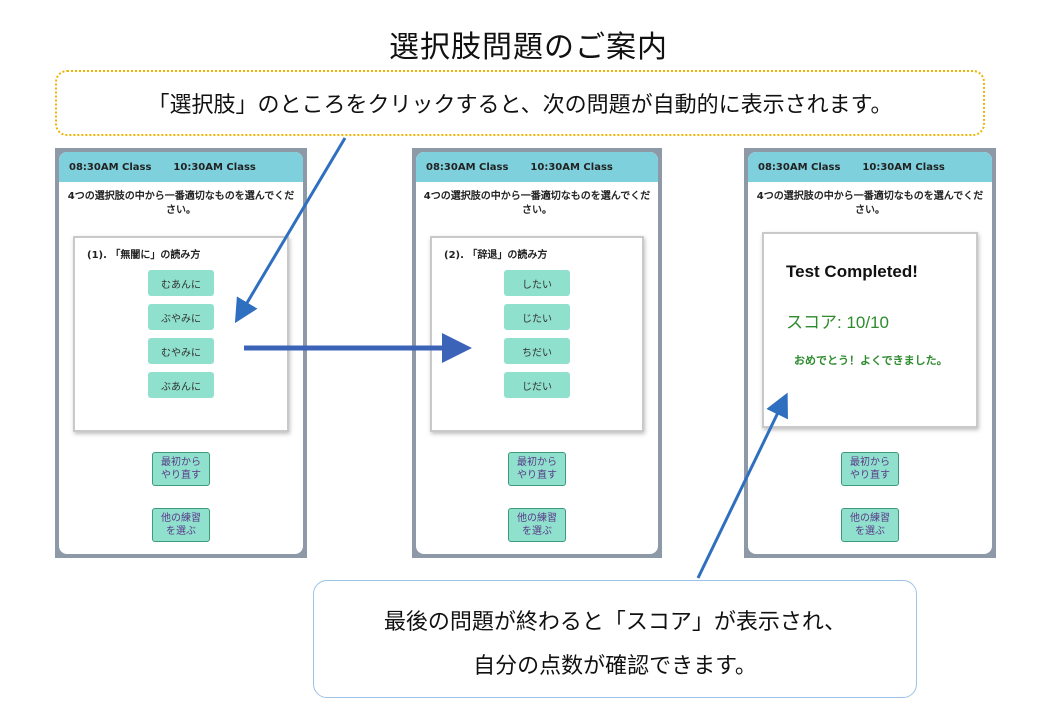 The height and width of the screenshot is (723, 1057). Describe the element at coordinates (615, 622) in the screenshot. I see `score-callout-line-1: 最後の問題が終わると「スコア」が表示され、` at that location.